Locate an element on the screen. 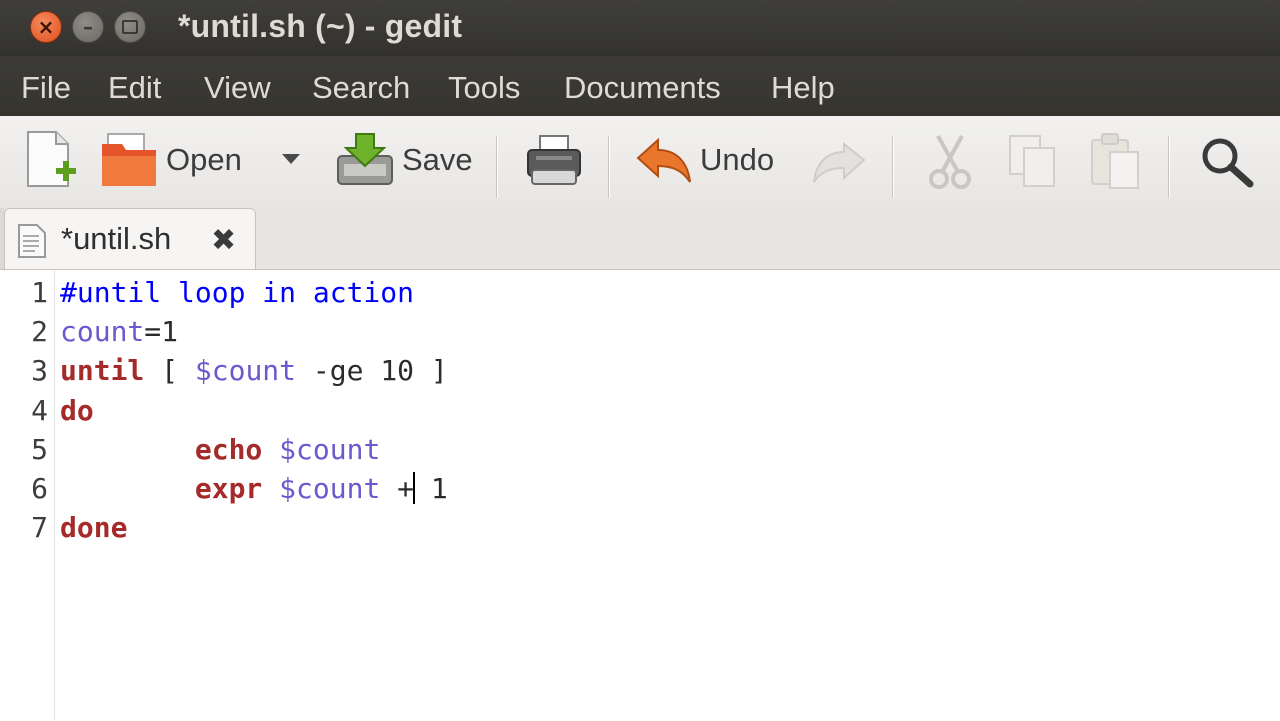 The height and width of the screenshot is (721, 1280). code-line: count=1 is located at coordinates (119, 331).